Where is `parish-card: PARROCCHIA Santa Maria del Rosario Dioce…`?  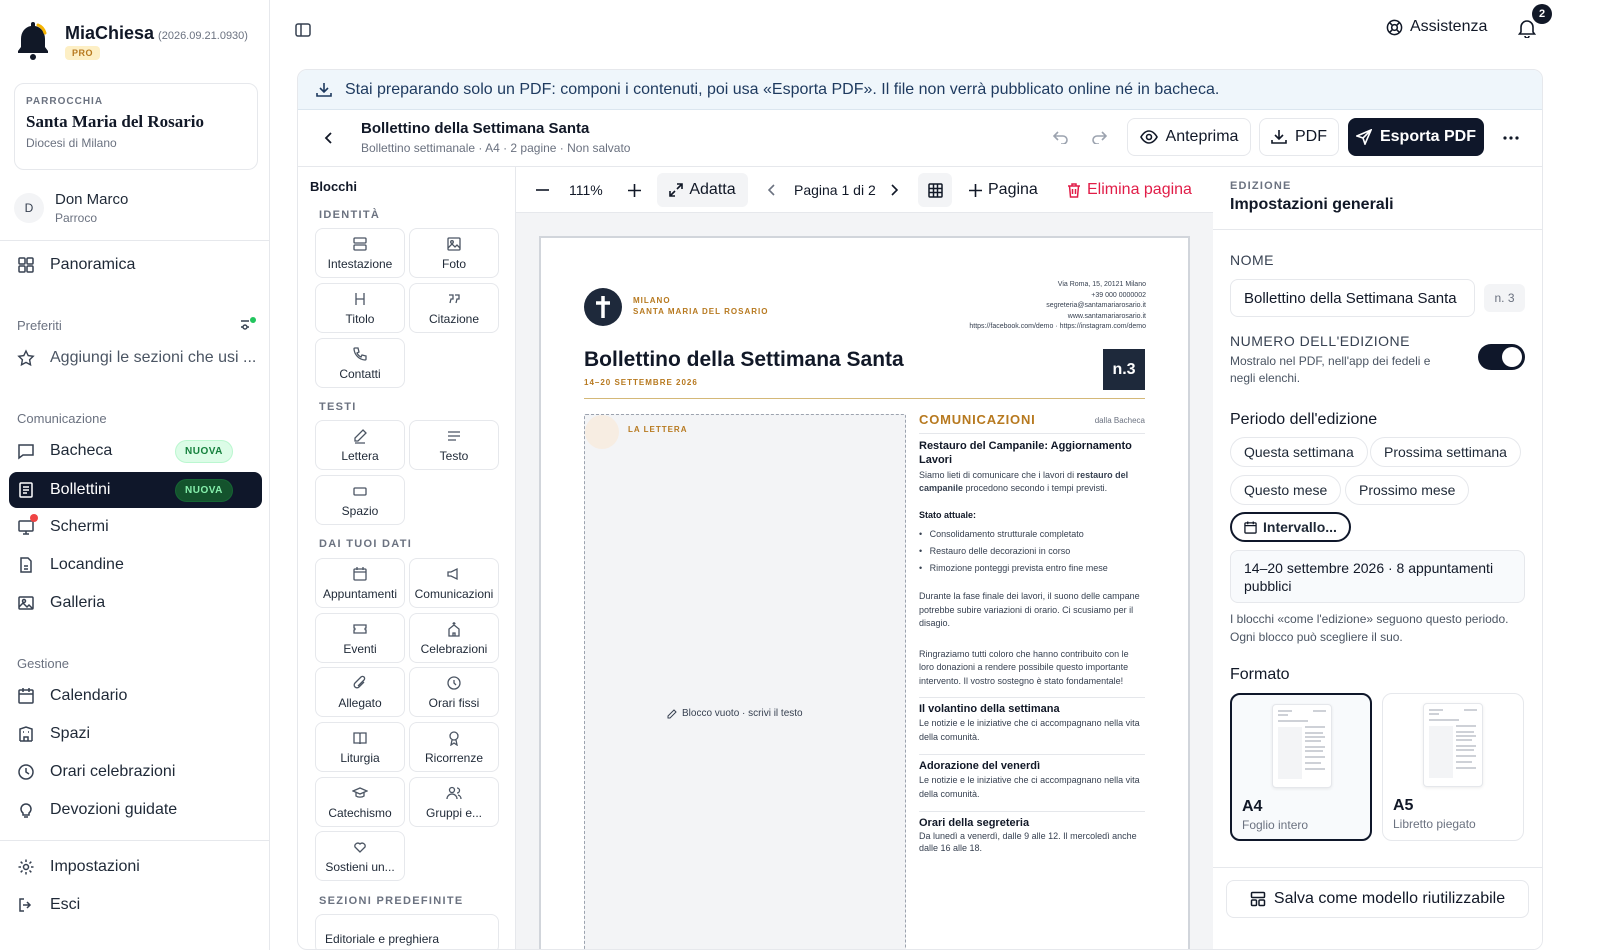 parish-card: PARROCCHIA Santa Maria del Rosario Dioce… is located at coordinates (136, 126).